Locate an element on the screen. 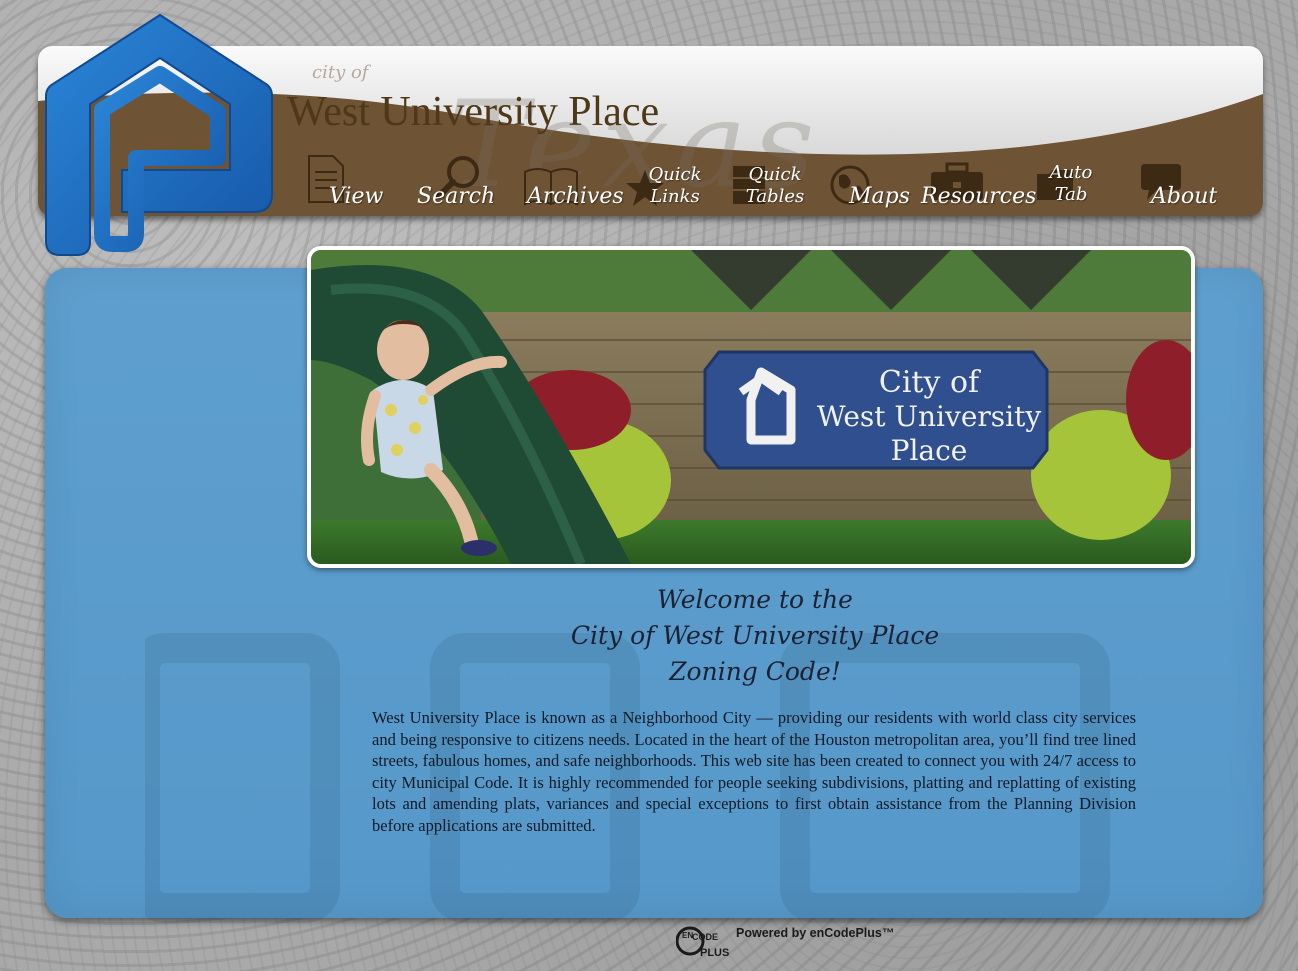 The height and width of the screenshot is (971, 1298). nav-auto-tab: Auto Tab is located at coordinates (1073, 181).